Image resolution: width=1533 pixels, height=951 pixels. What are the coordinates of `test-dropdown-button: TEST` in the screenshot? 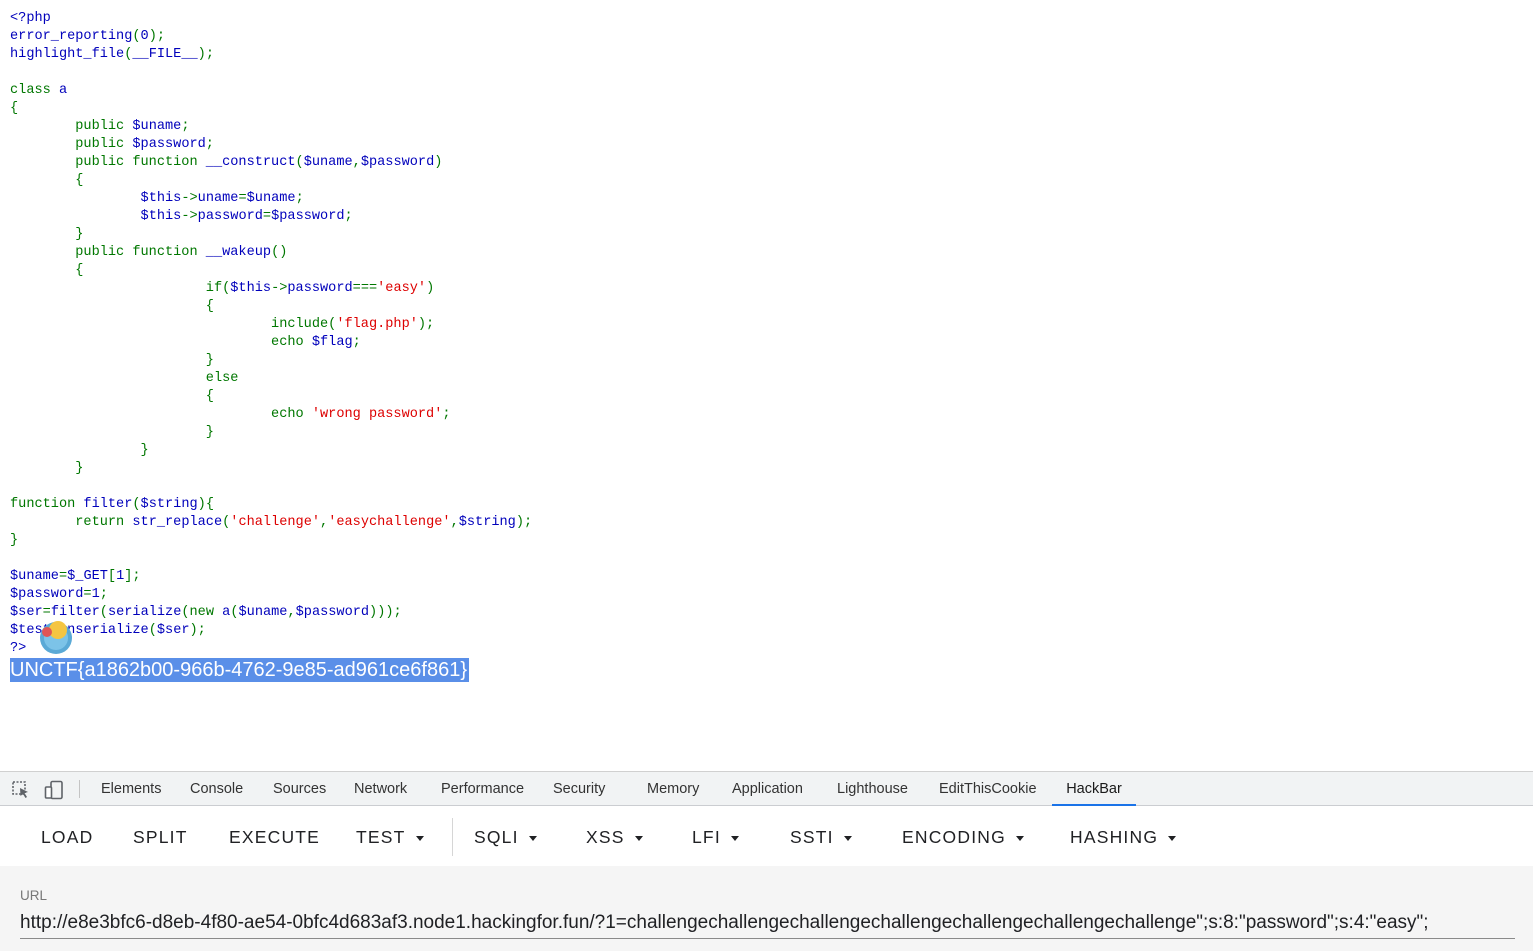 It's located at (390, 836).